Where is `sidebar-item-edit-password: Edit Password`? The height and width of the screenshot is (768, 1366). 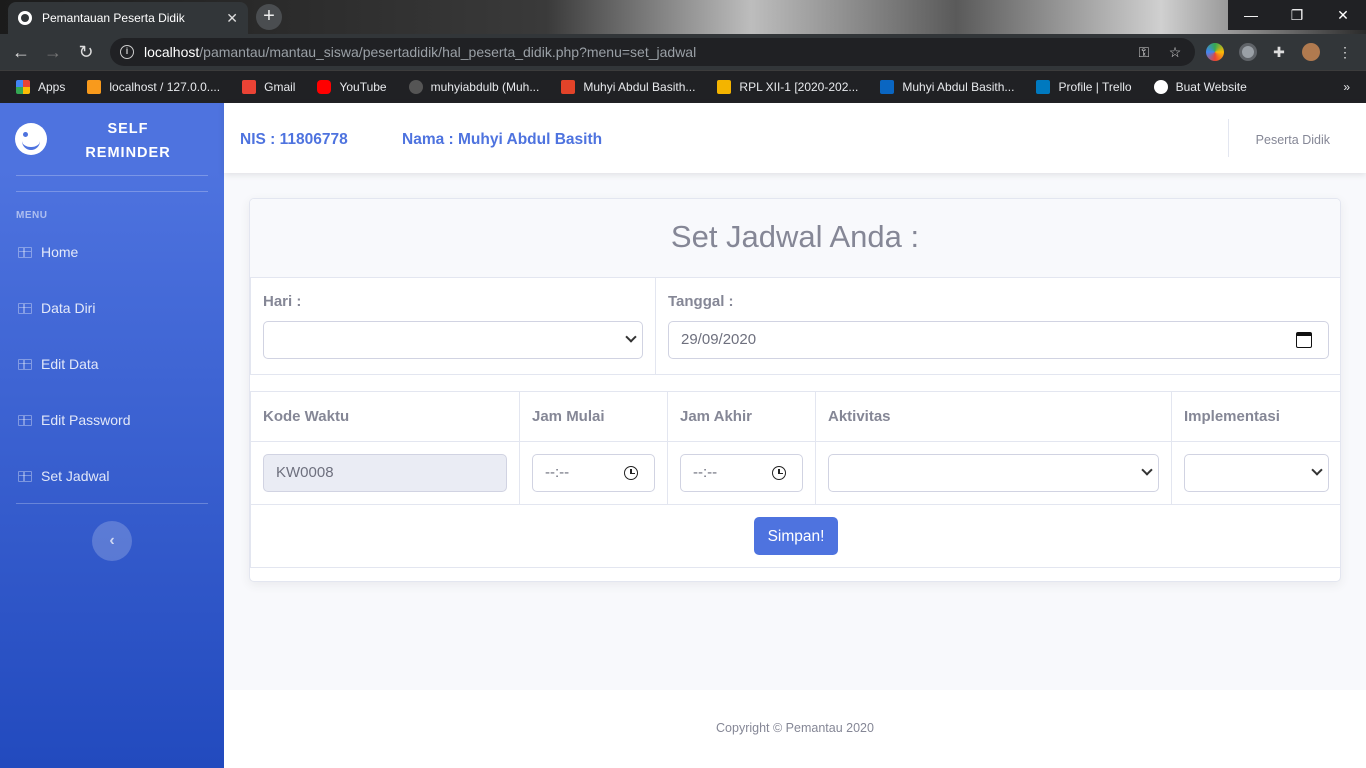 sidebar-item-edit-password: Edit Password is located at coordinates (112, 420).